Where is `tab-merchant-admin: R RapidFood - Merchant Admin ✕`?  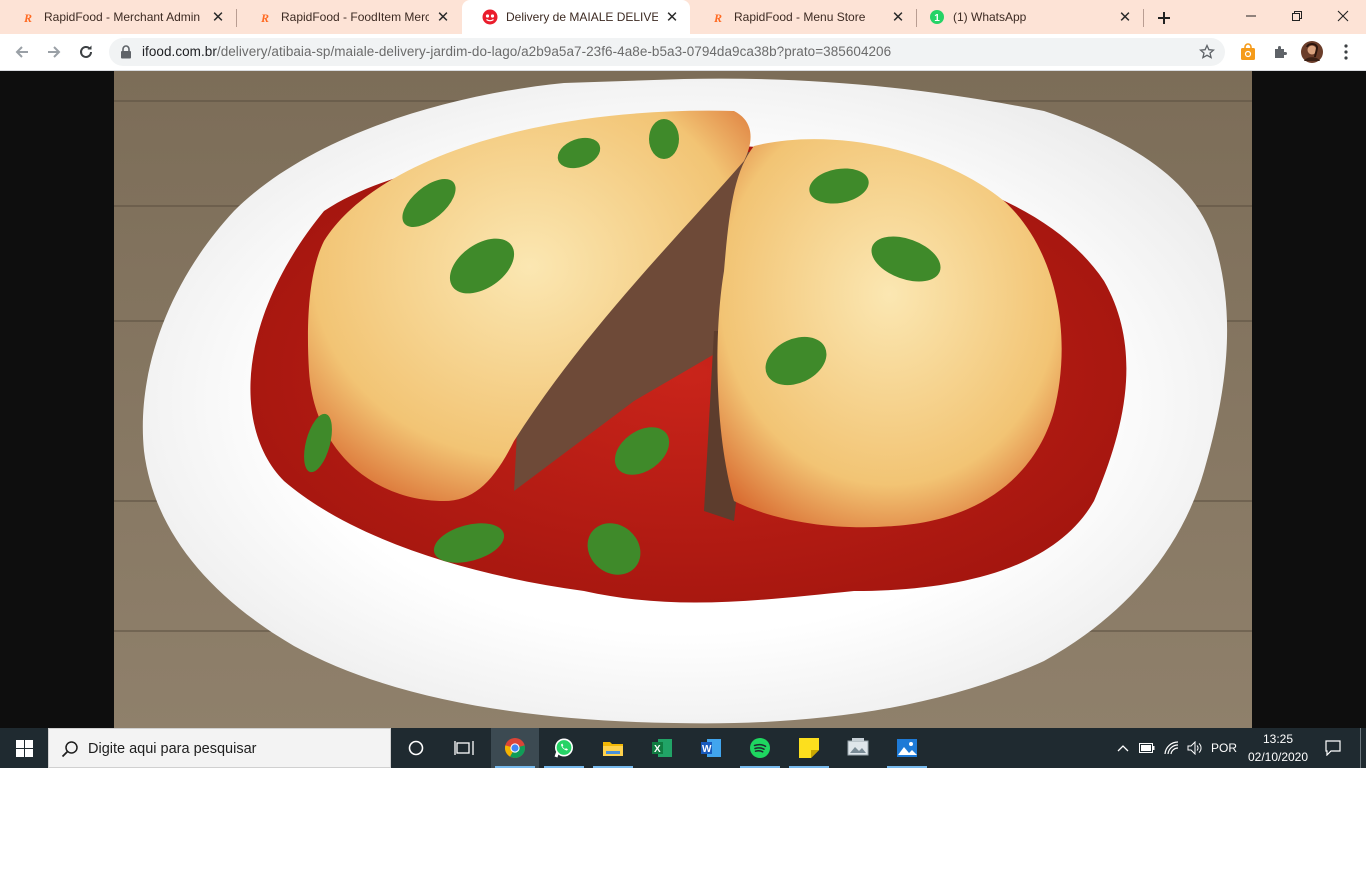
tab-merchant-admin: R RapidFood - Merchant Admin ✕ is located at coordinates (118, 17).